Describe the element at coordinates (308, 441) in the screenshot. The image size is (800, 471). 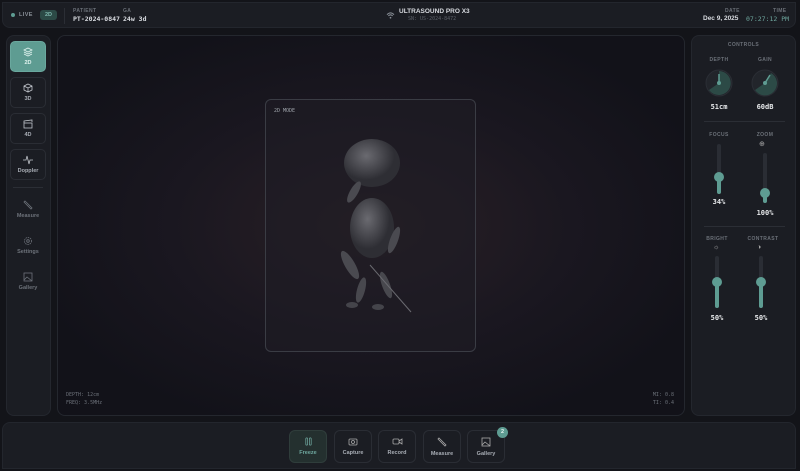
I see `pause-icon` at that location.